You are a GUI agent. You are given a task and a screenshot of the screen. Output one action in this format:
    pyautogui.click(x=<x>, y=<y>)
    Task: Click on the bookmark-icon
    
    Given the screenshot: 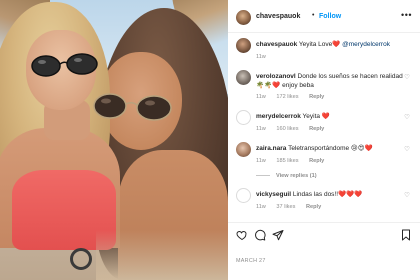 What is the action you would take?
    pyautogui.click(x=406, y=235)
    